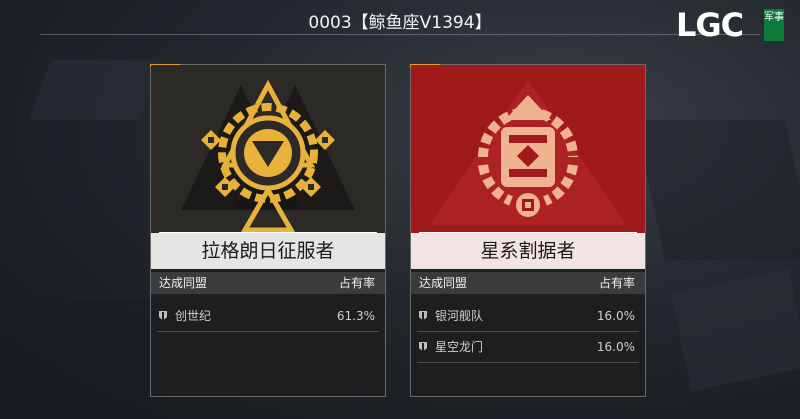 This screenshot has width=800, height=419. I want to click on table-row: 星空龙门 16.0%, so click(528, 347).